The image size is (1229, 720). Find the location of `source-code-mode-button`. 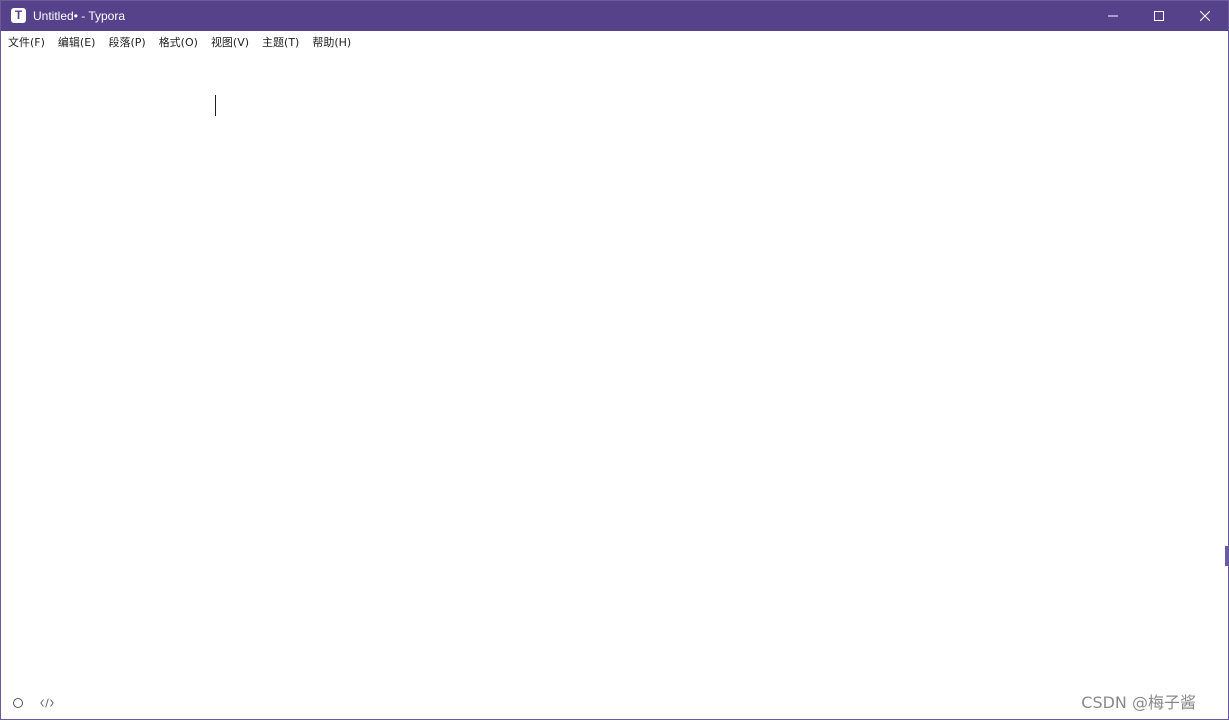

source-code-mode-button is located at coordinates (47, 703).